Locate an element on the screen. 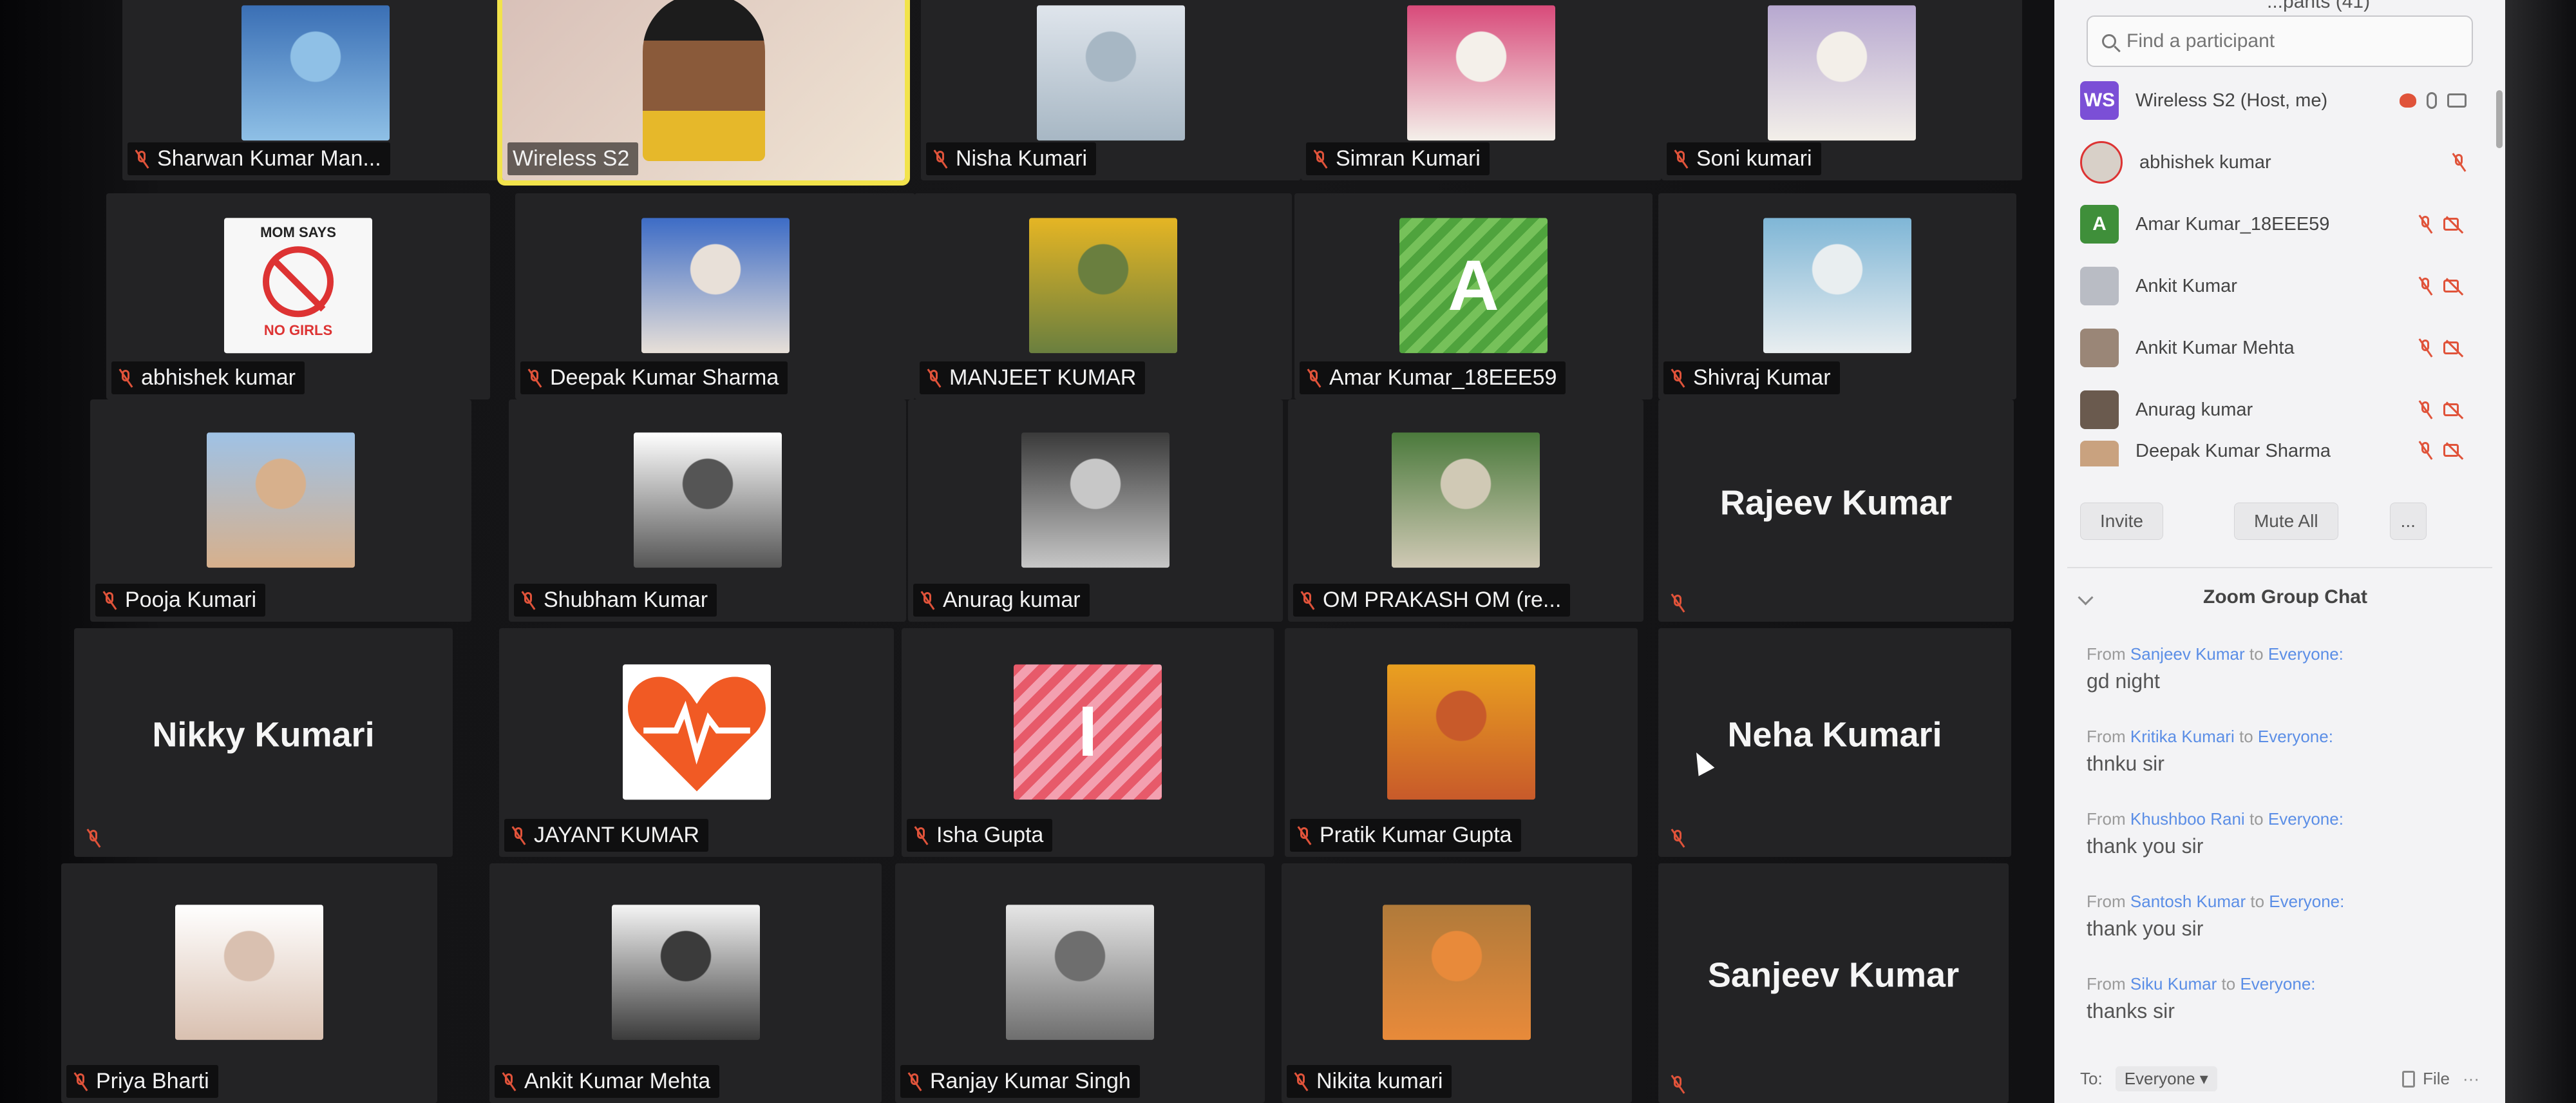 The width and height of the screenshot is (2576, 1103). video-camera-icon is located at coordinates (2457, 100).